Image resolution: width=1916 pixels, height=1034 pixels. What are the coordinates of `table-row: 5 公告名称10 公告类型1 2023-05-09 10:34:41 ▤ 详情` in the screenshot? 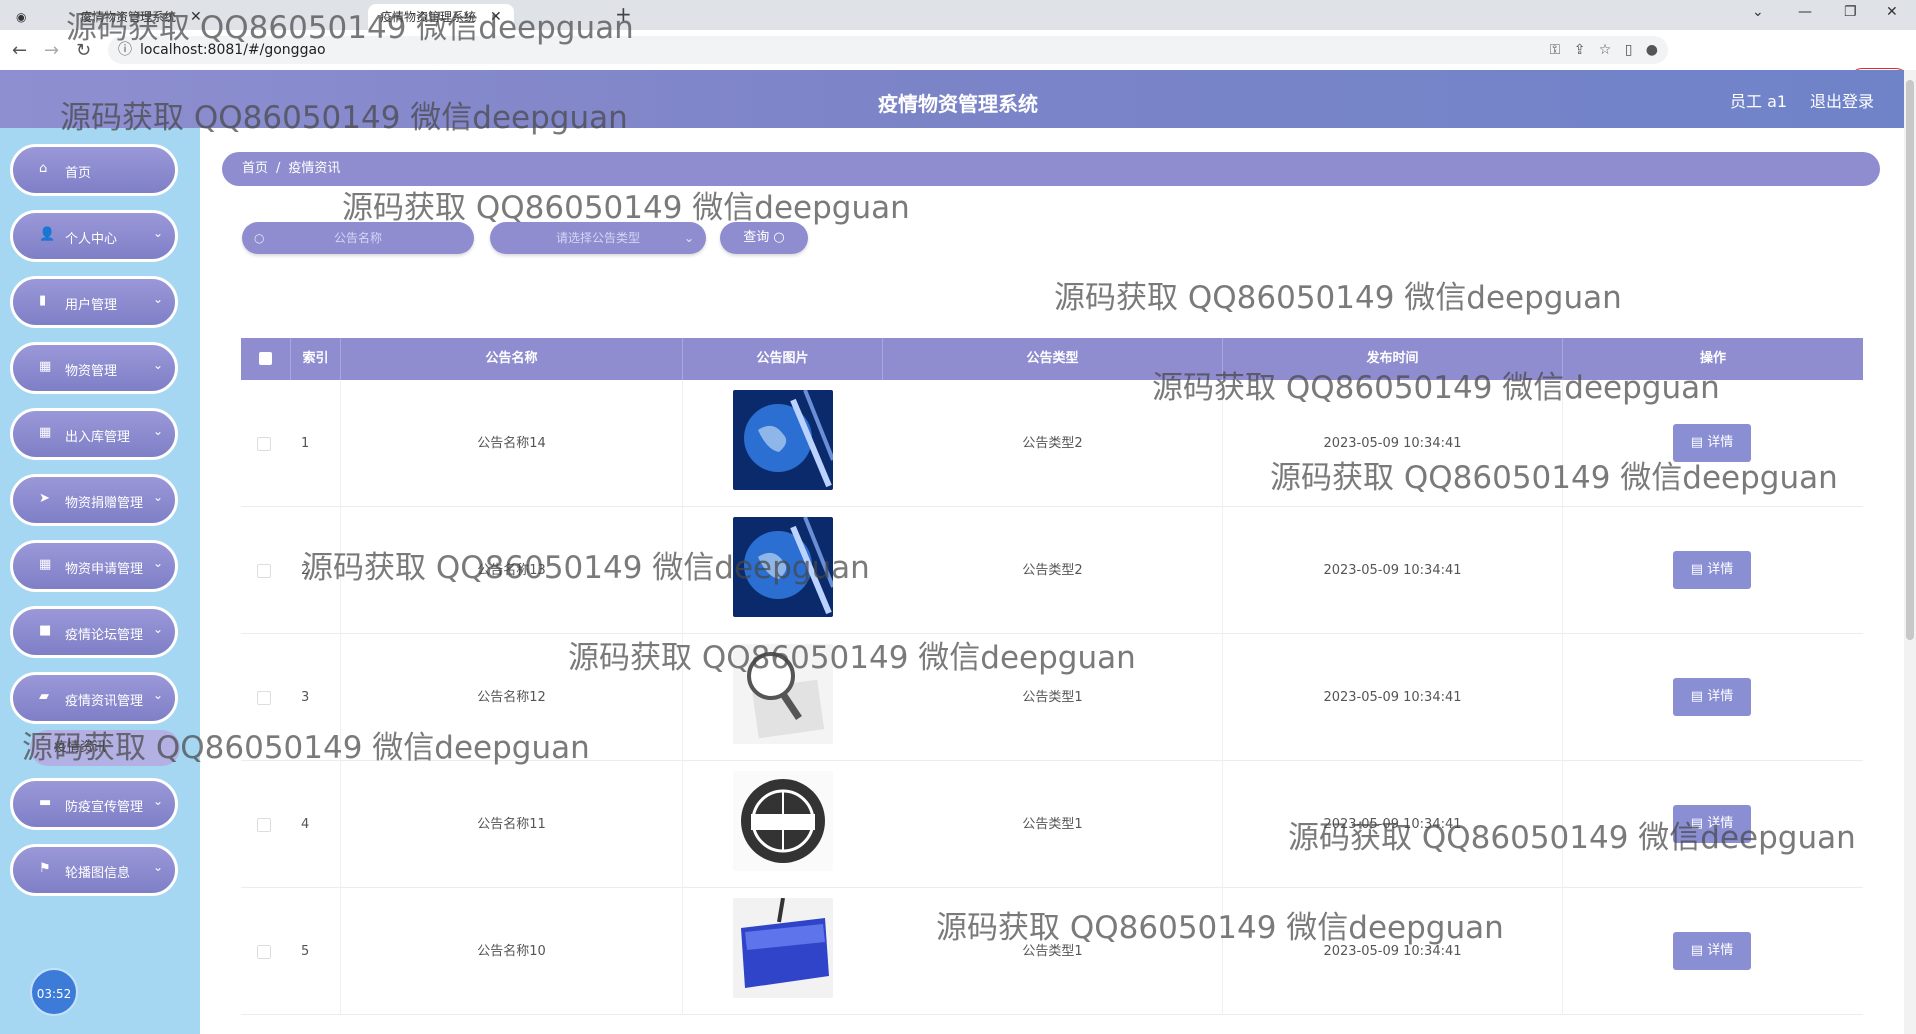 It's located at (1052, 951).